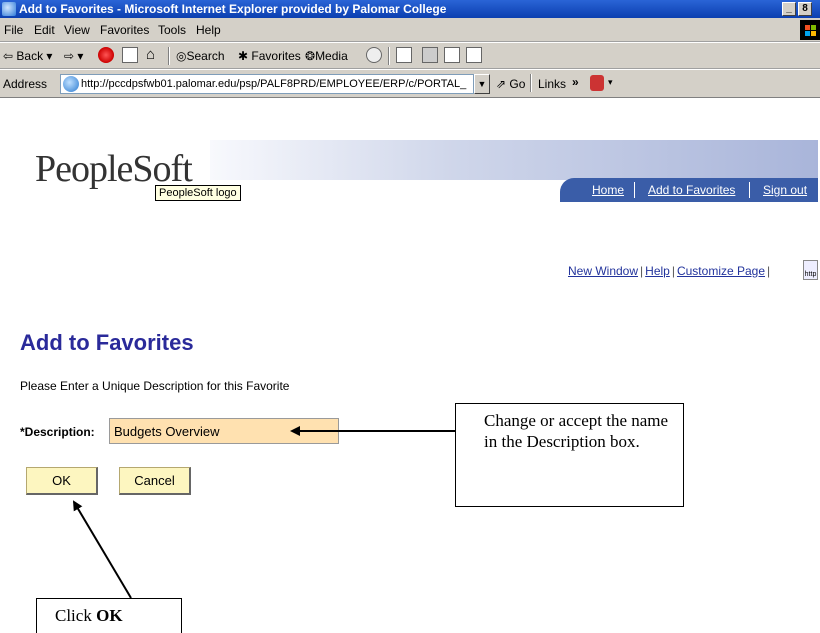  I want to click on nav-home: Home, so click(608, 190).